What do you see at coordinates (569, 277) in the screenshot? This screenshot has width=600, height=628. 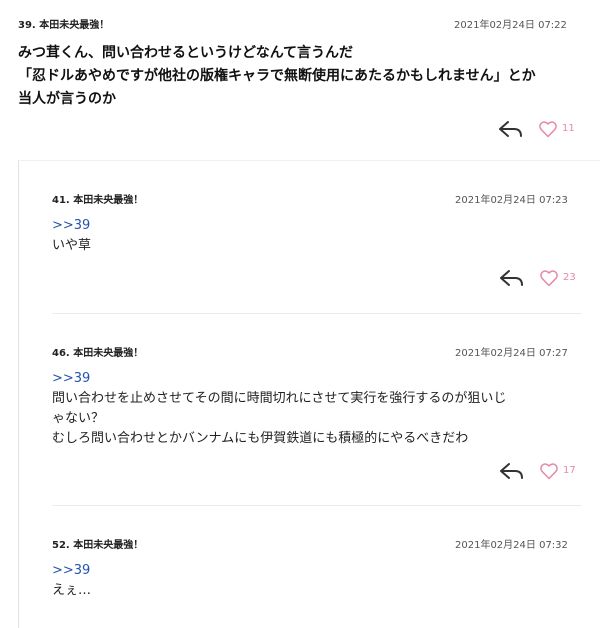 I see `like-count: 23` at bounding box center [569, 277].